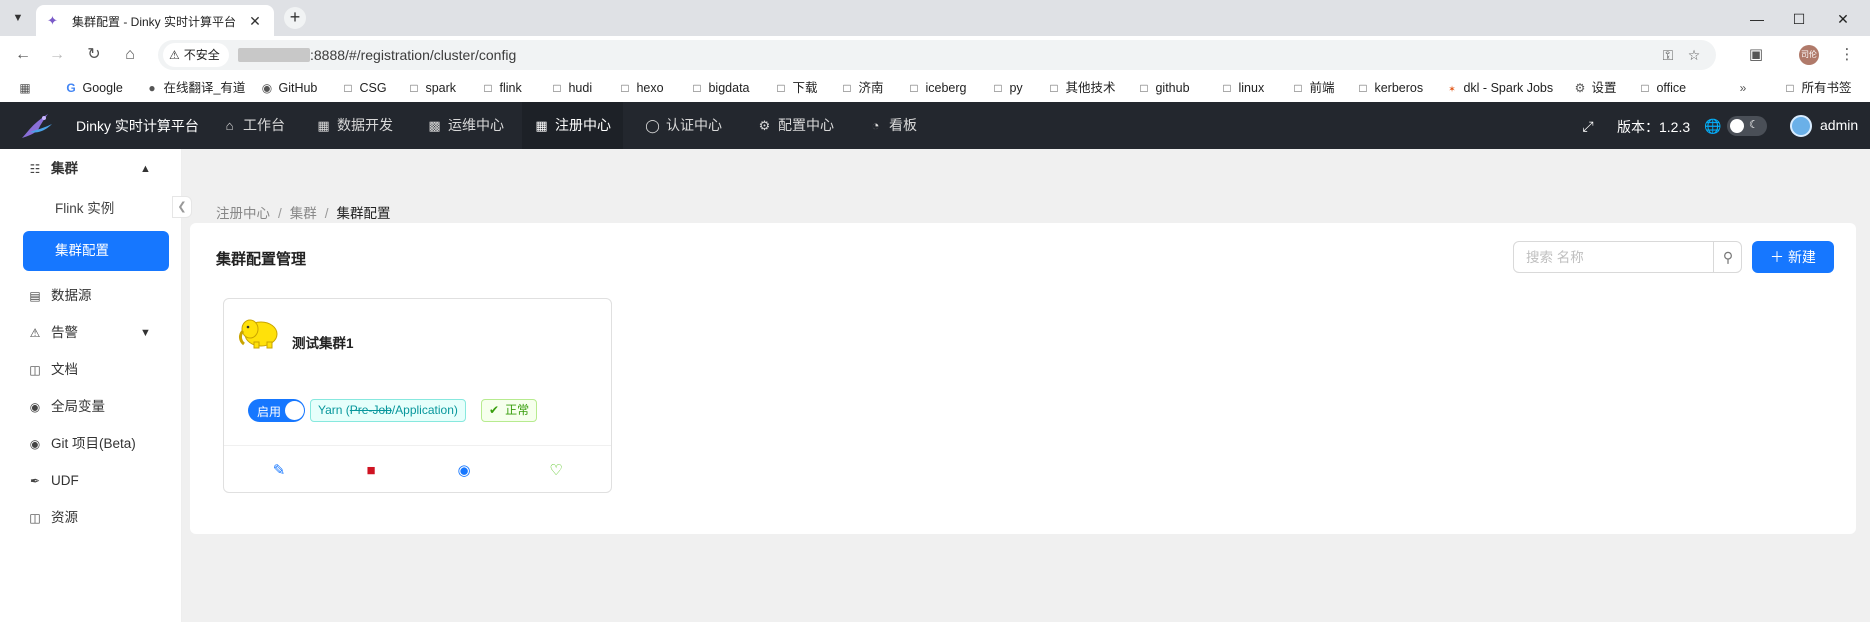  What do you see at coordinates (935, 18) in the screenshot?
I see `browser-tab-strip: ▼ ✦ 集群配置 - Dinky 实时计算平台 ✕ + — ☐ ✕` at bounding box center [935, 18].